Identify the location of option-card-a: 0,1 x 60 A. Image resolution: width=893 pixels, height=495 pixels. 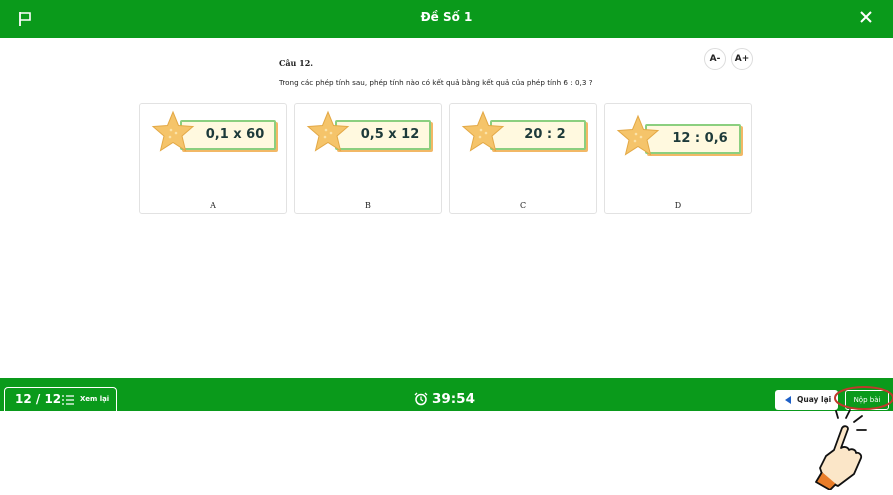
(213, 158).